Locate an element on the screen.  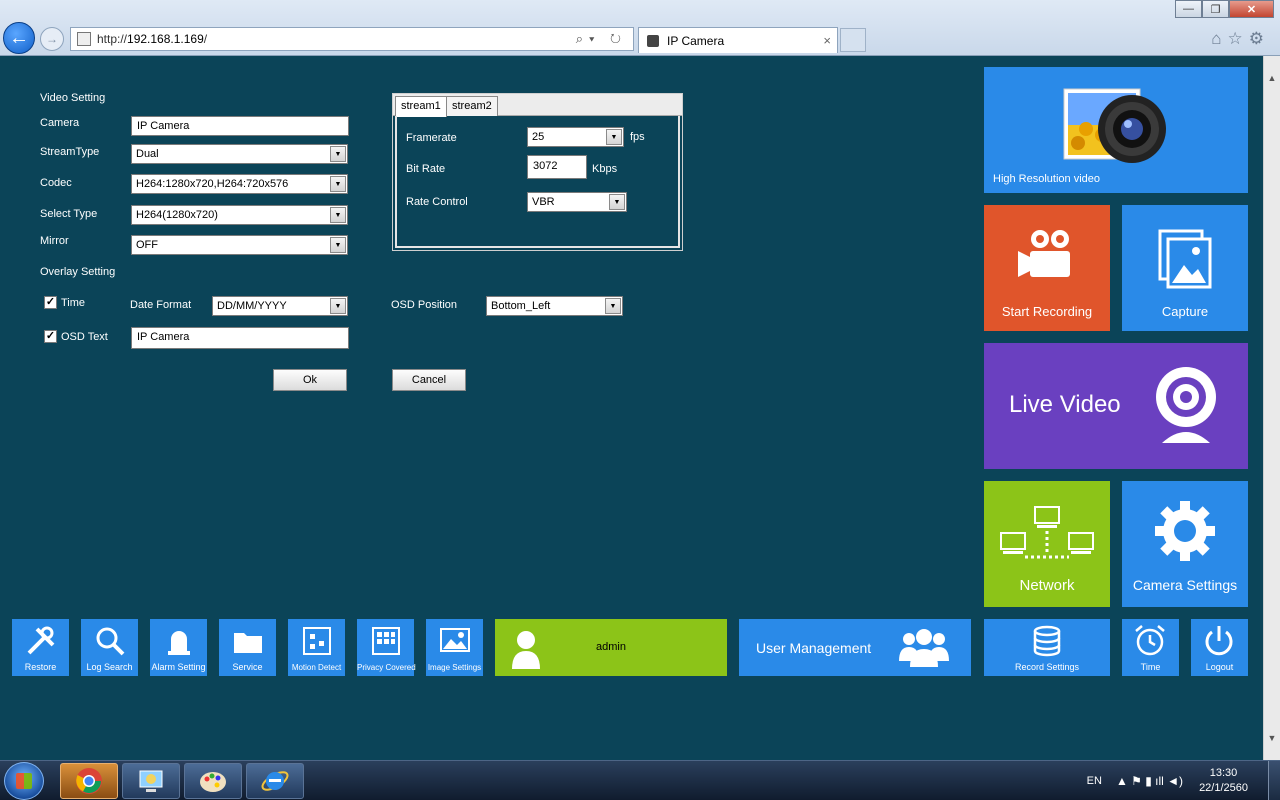
camera-lens-icon is located at coordinates (1114, 125).